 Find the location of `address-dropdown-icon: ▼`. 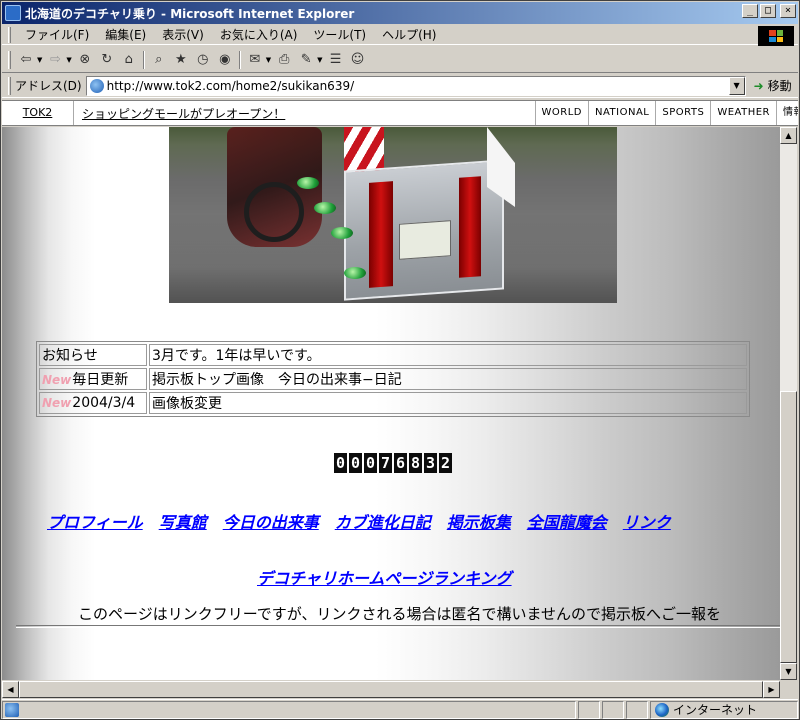

address-dropdown-icon: ▼ is located at coordinates (736, 85).